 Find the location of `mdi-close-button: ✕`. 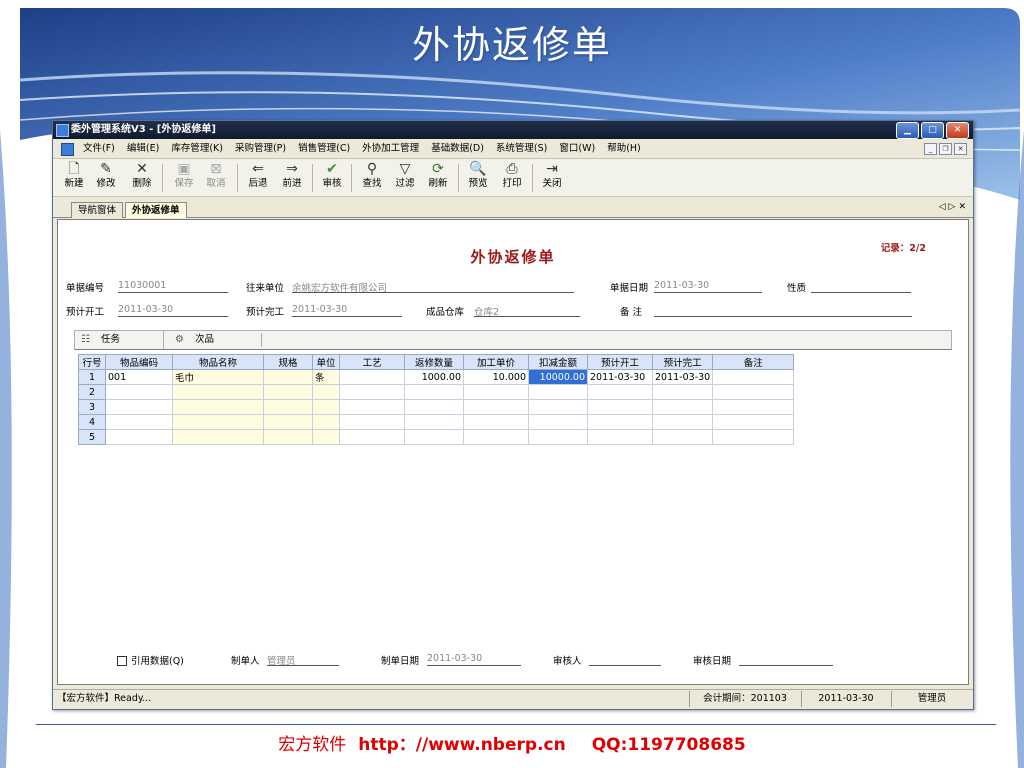

mdi-close-button: ✕ is located at coordinates (960, 149).